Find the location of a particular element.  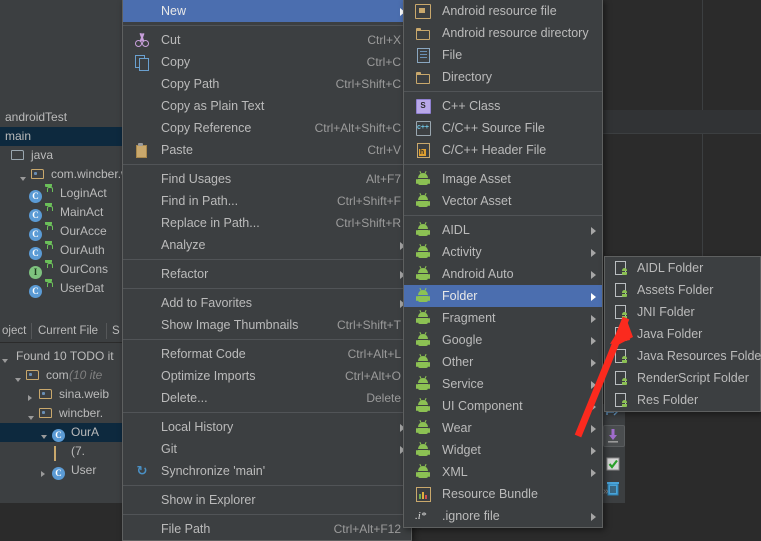

menu-item-analyze: Analyze is located at coordinates (267, 245).